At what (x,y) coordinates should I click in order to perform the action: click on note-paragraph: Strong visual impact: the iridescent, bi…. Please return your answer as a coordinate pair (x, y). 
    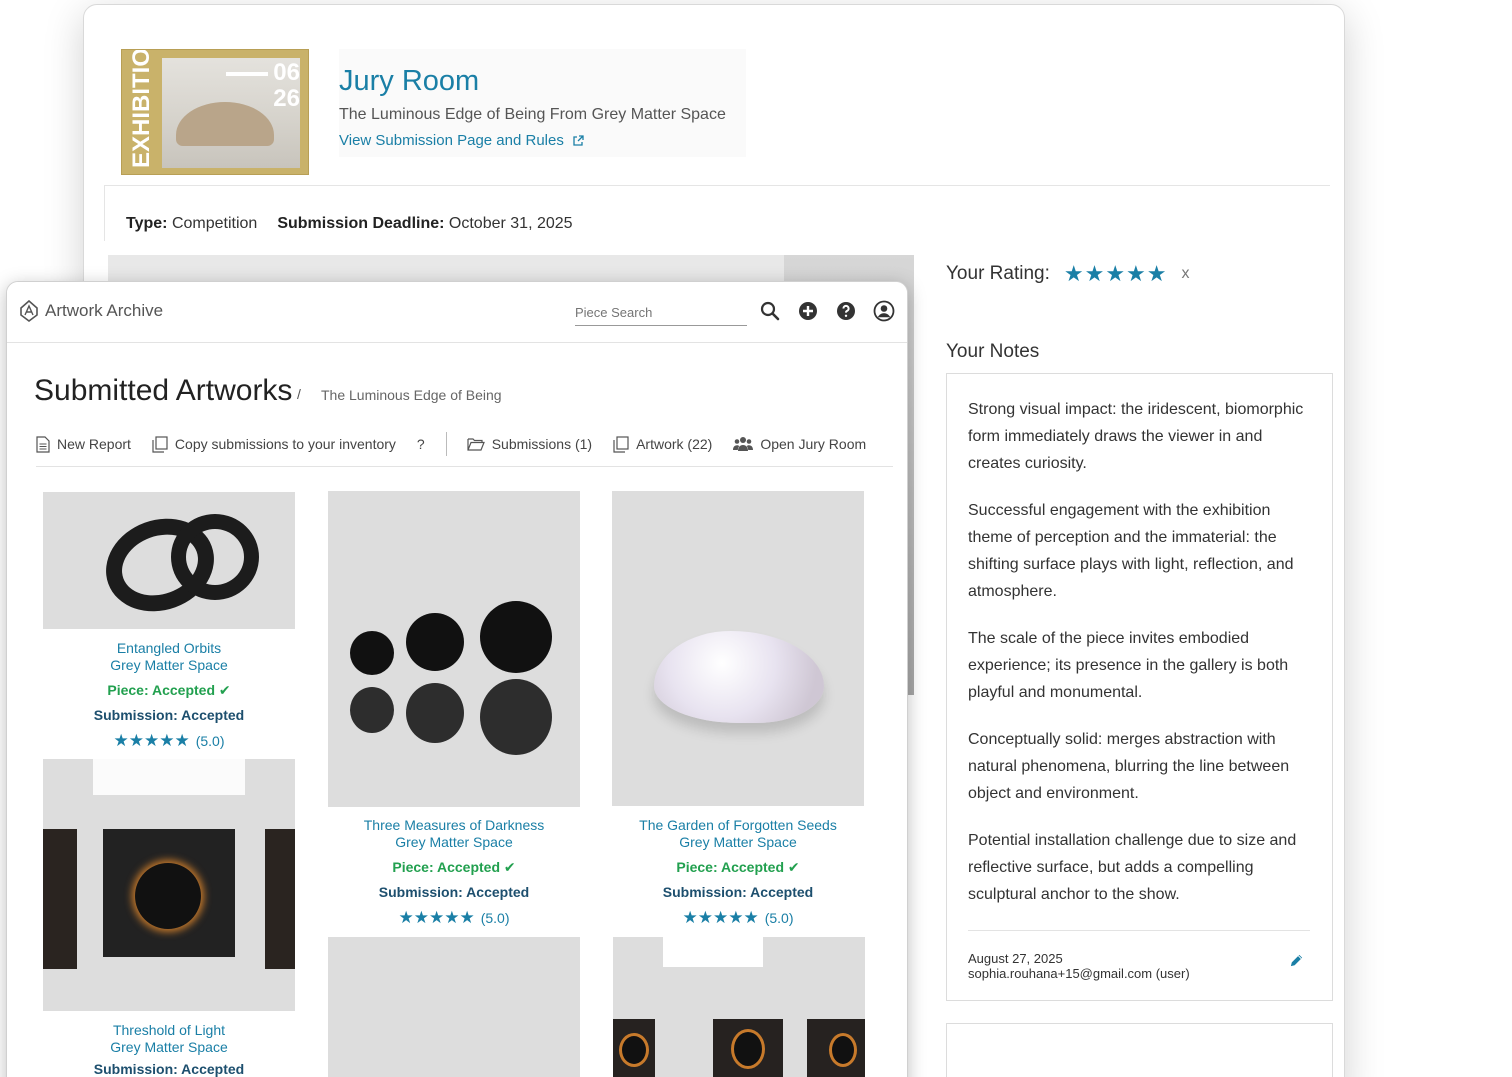
    Looking at the image, I should click on (1136, 436).